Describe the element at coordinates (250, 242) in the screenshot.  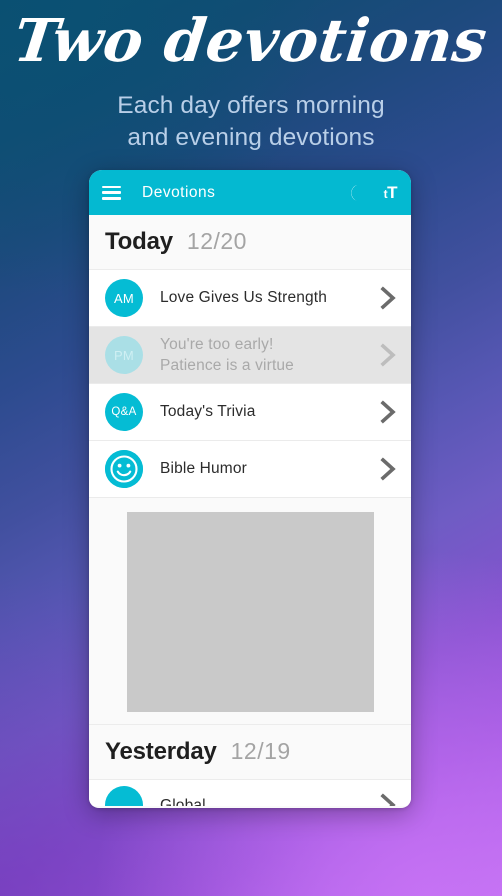
I see `day-header-today: Today 12/20` at that location.